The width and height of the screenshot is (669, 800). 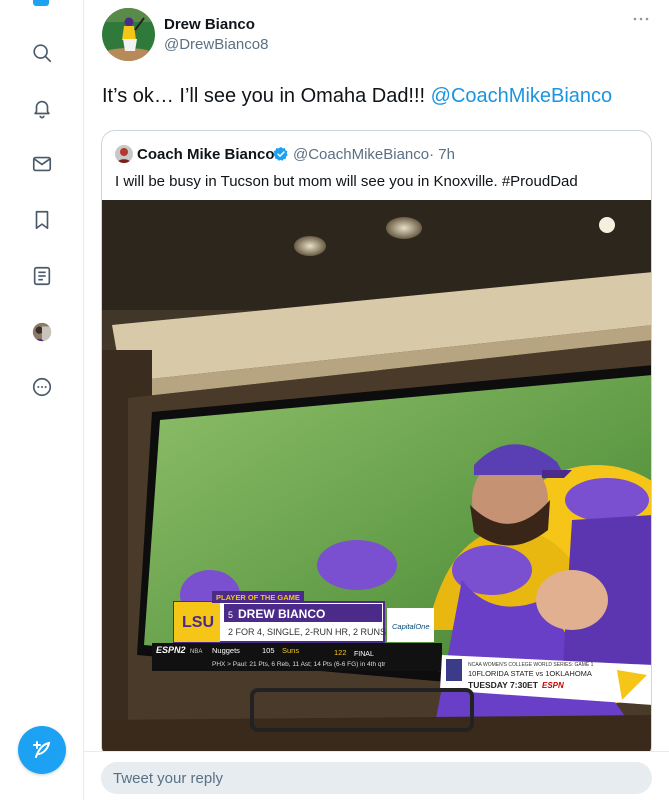 What do you see at coordinates (258, 597) in the screenshot?
I see `tv-badge: PLAYER OF THE GAME` at bounding box center [258, 597].